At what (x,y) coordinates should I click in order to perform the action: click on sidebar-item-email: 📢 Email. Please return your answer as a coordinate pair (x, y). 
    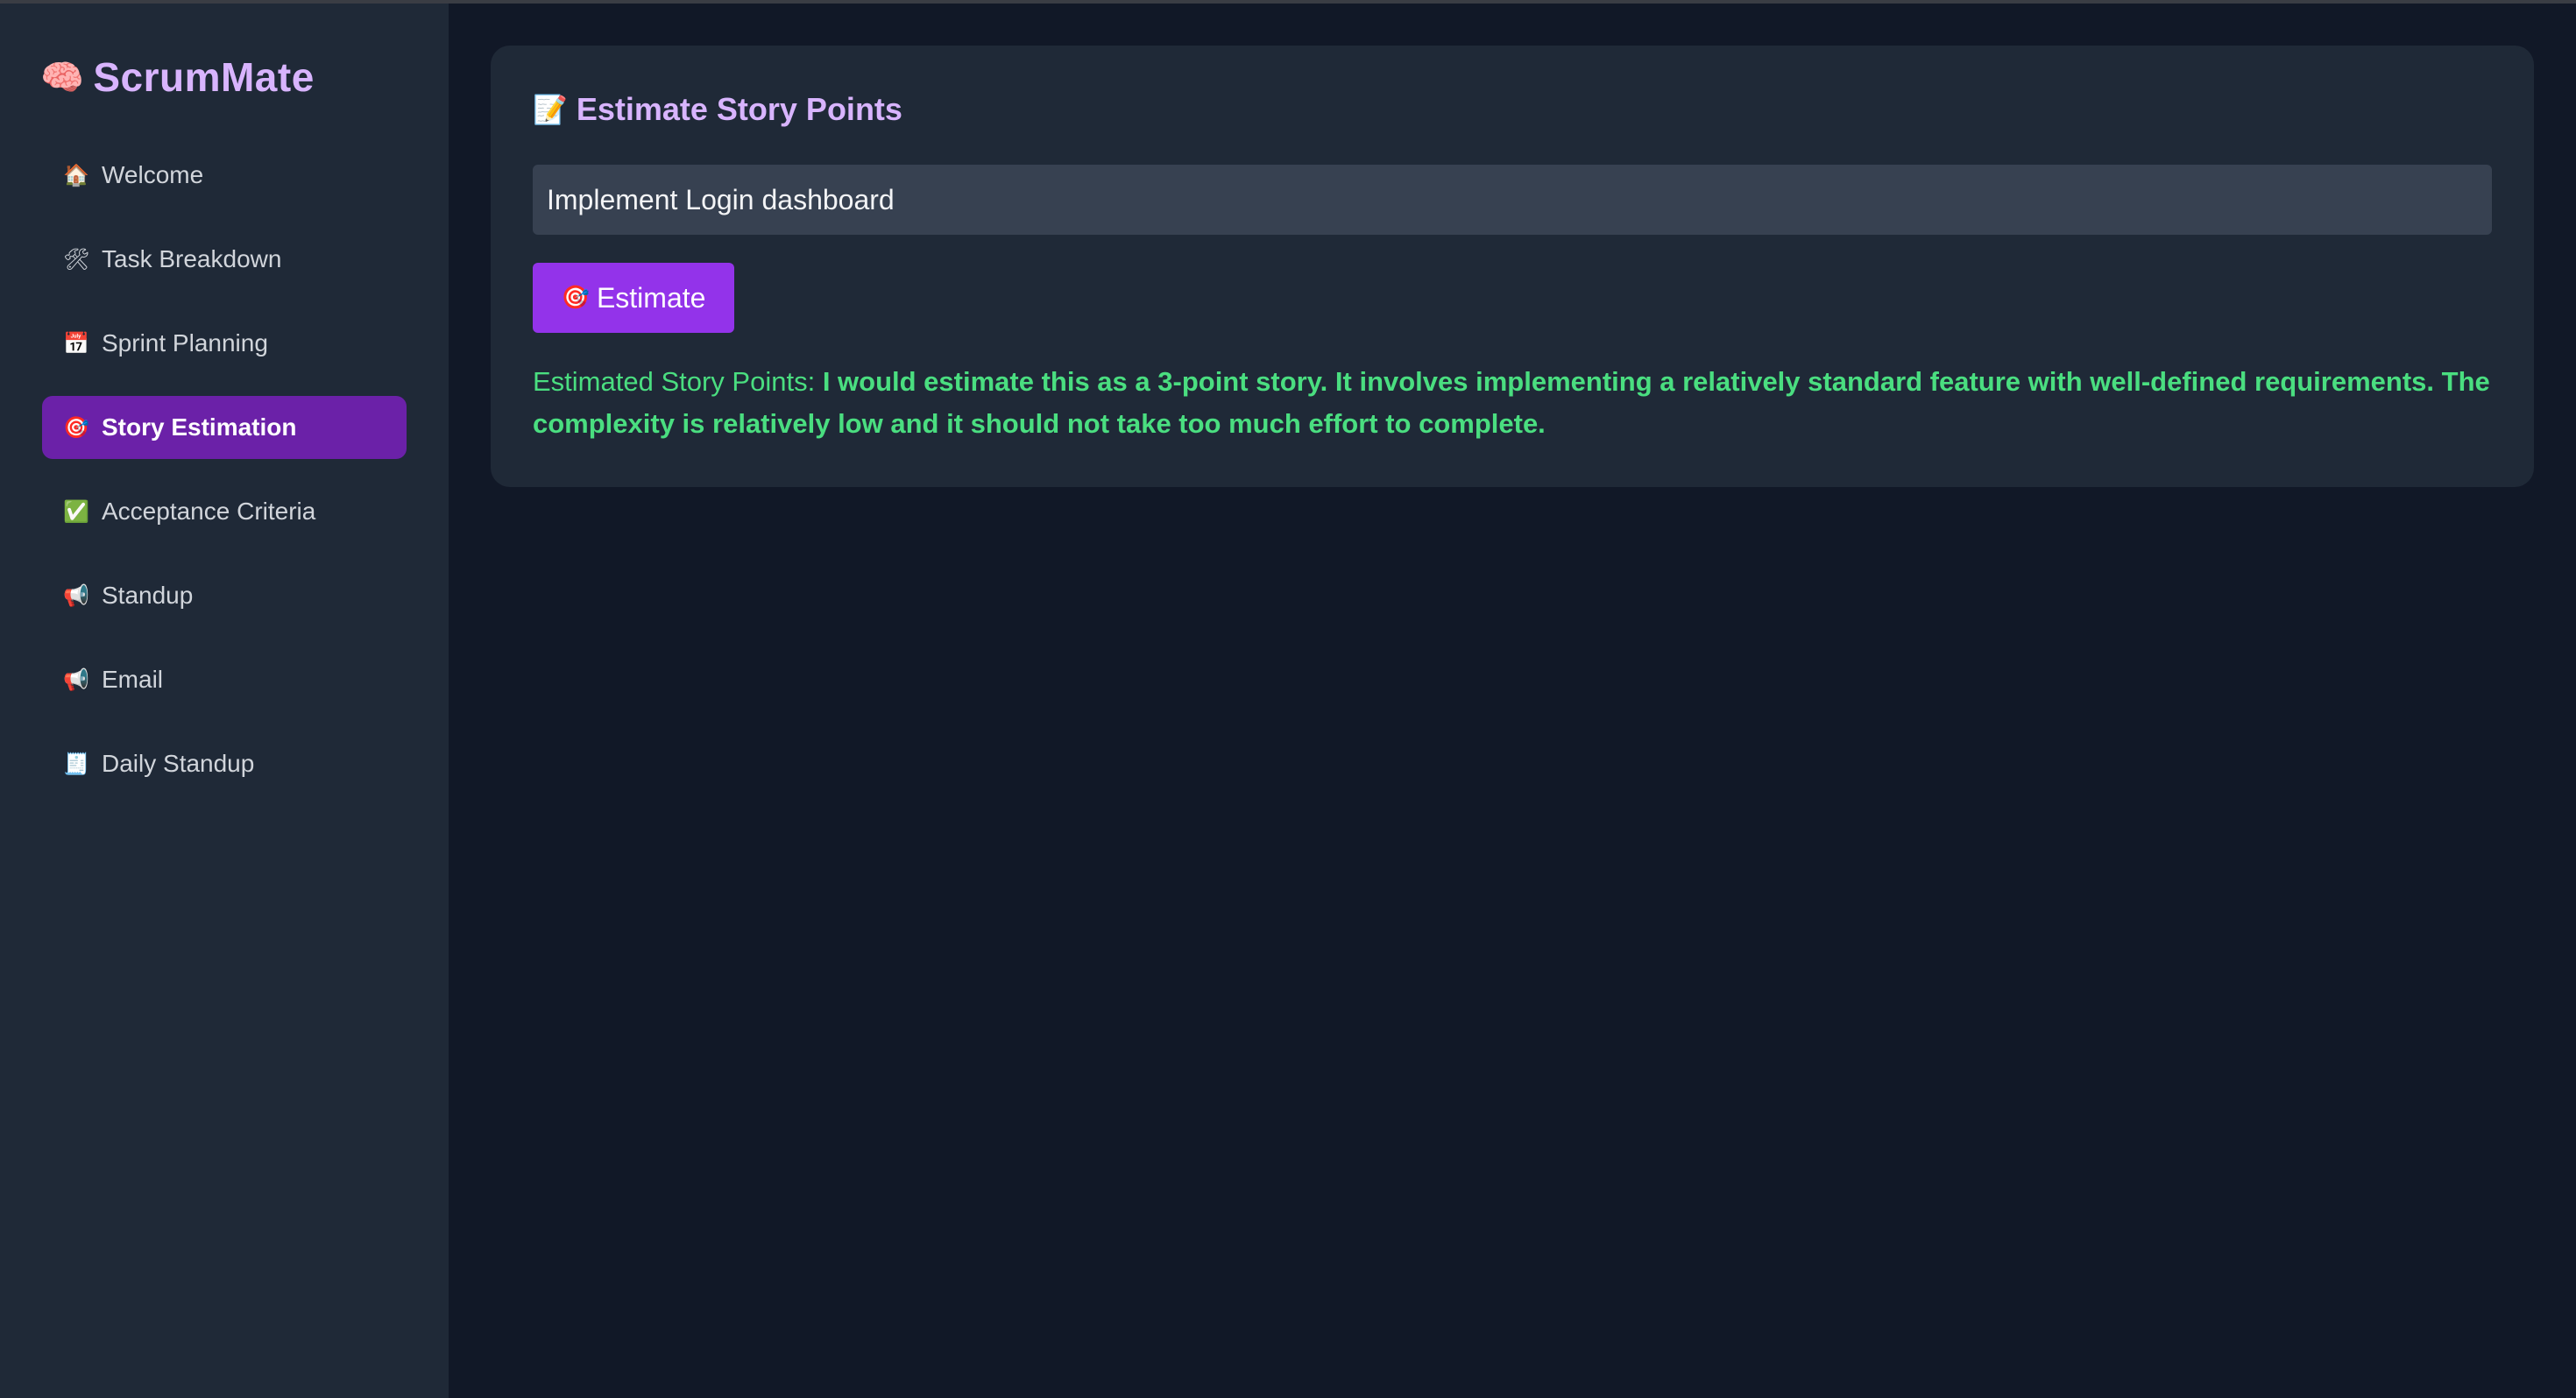
    Looking at the image, I should click on (224, 679).